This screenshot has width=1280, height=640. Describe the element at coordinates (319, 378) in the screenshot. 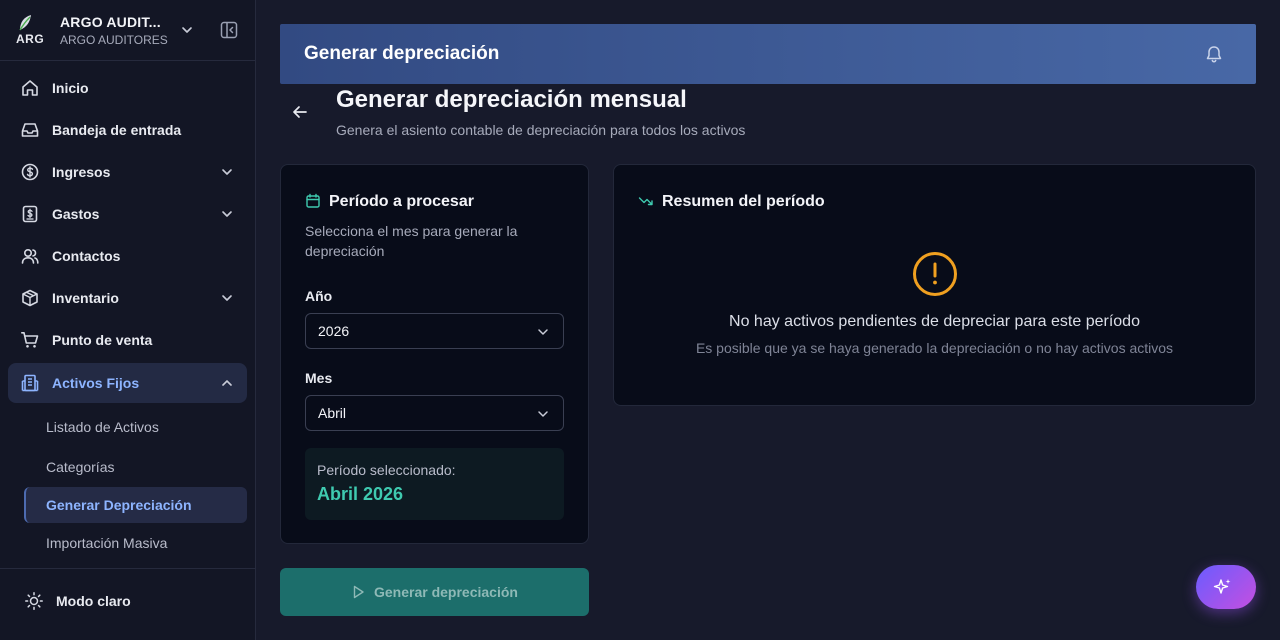

I see `month-label: Mes` at that location.